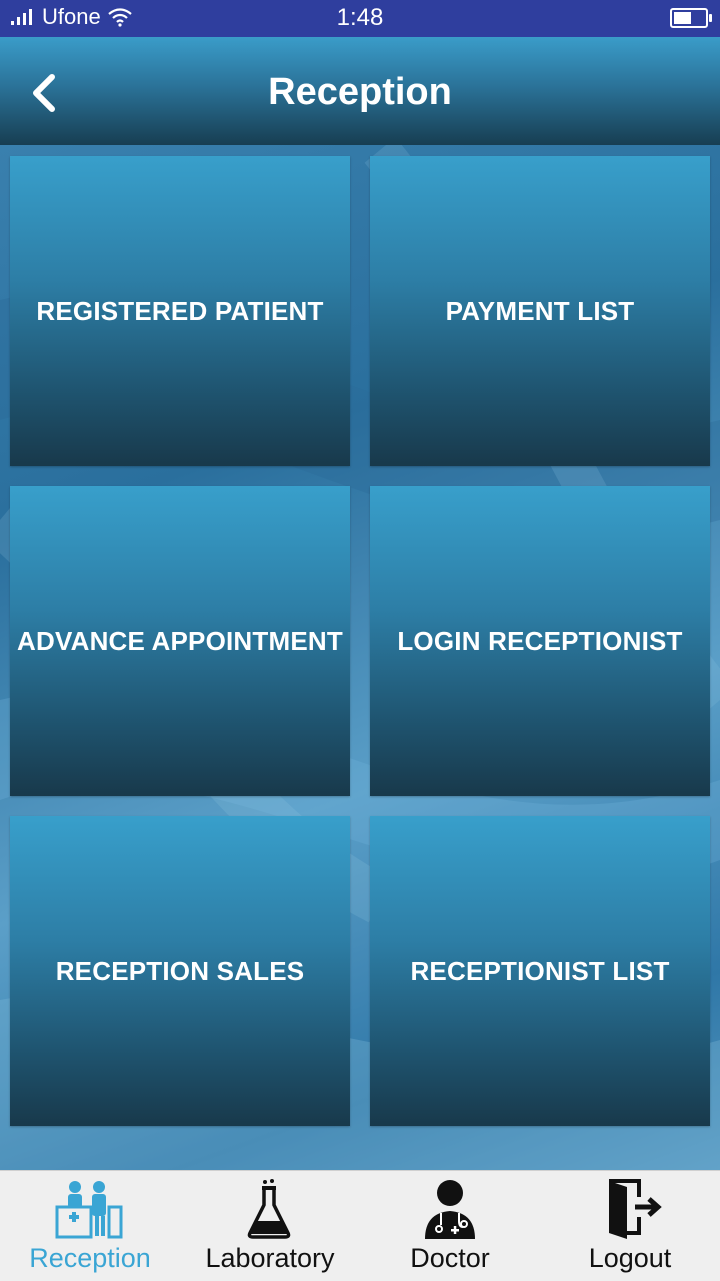  Describe the element at coordinates (269, 1209) in the screenshot. I see `flask-icon` at that location.